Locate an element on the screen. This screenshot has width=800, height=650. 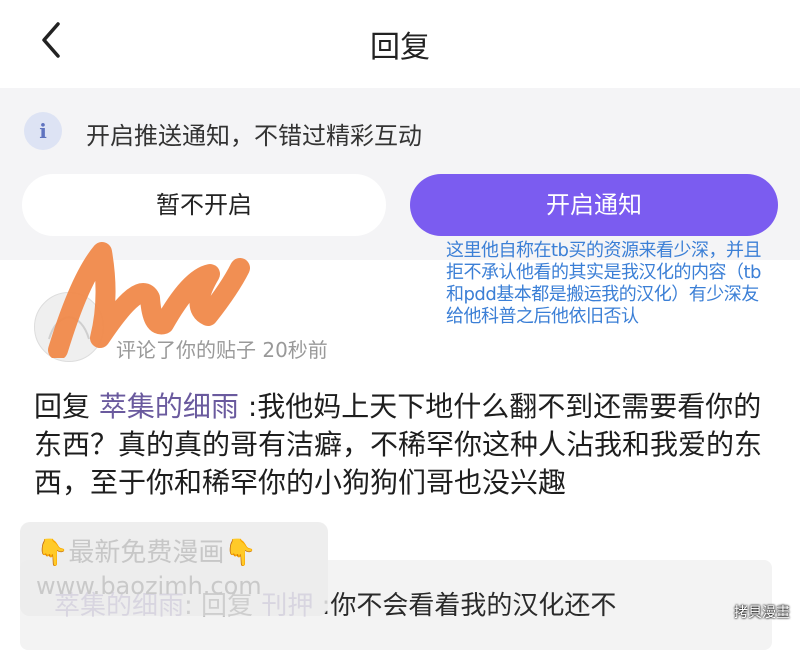
comment-meta: 评论了你的贴子 20秒前 is located at coordinates (222, 350).